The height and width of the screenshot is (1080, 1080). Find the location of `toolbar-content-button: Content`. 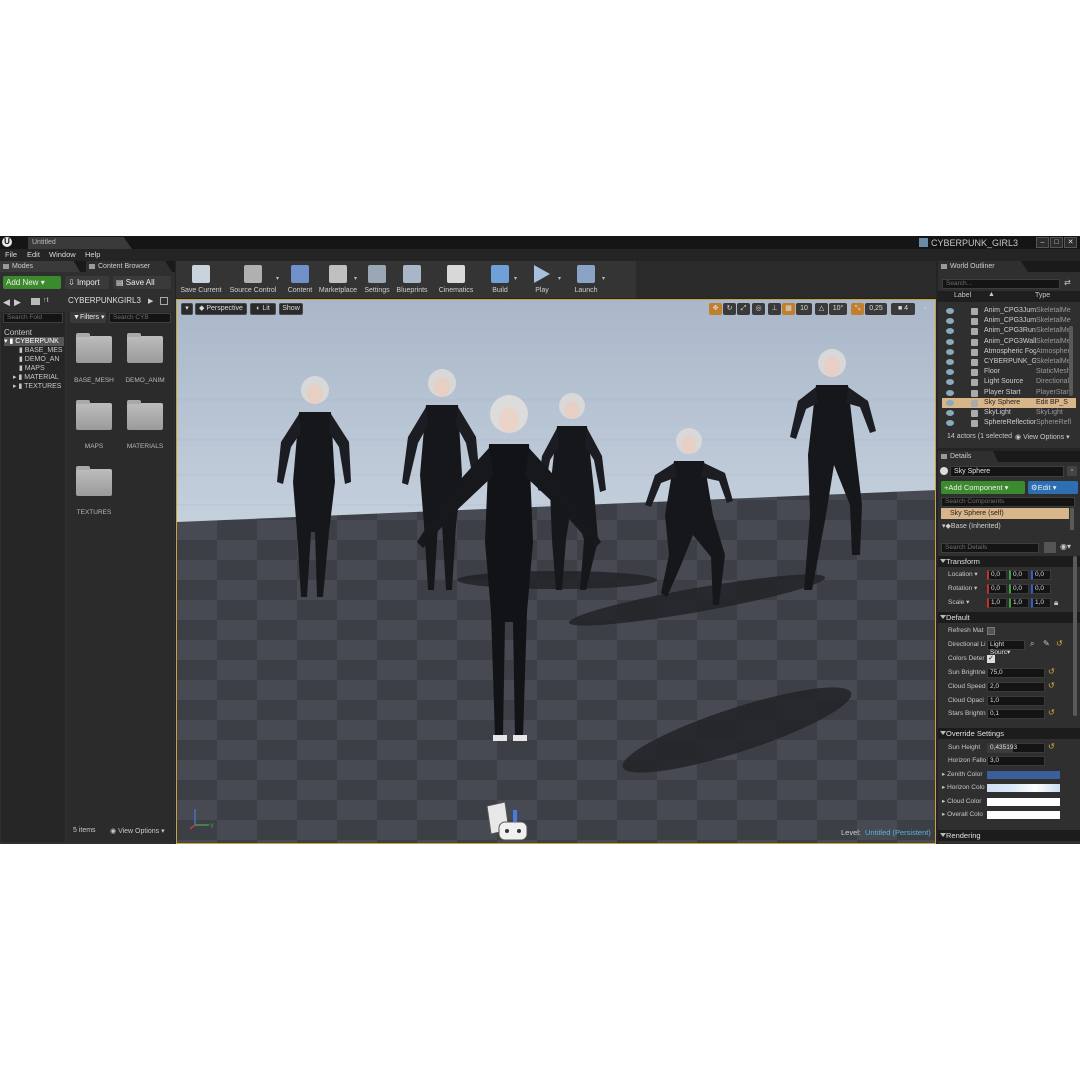

toolbar-content-button: Content is located at coordinates (300, 279).